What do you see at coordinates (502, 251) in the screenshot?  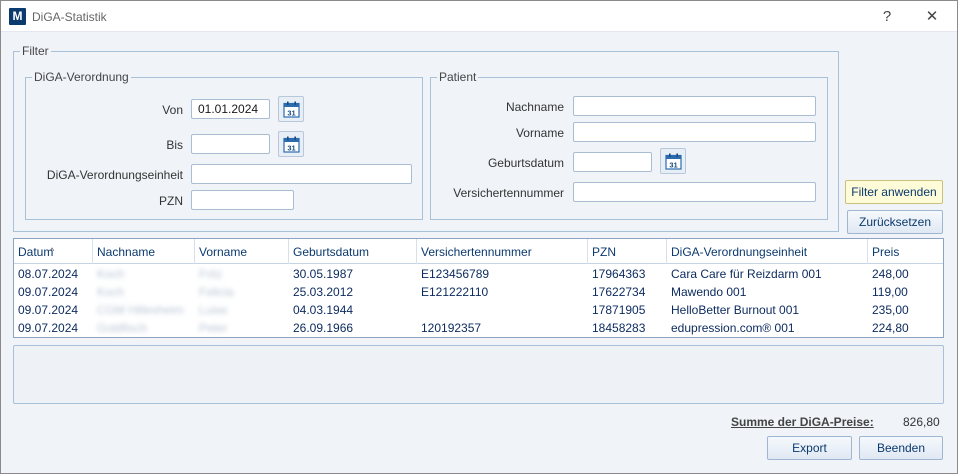 I see `column-header-versichertennummer: Versichertennummer` at bounding box center [502, 251].